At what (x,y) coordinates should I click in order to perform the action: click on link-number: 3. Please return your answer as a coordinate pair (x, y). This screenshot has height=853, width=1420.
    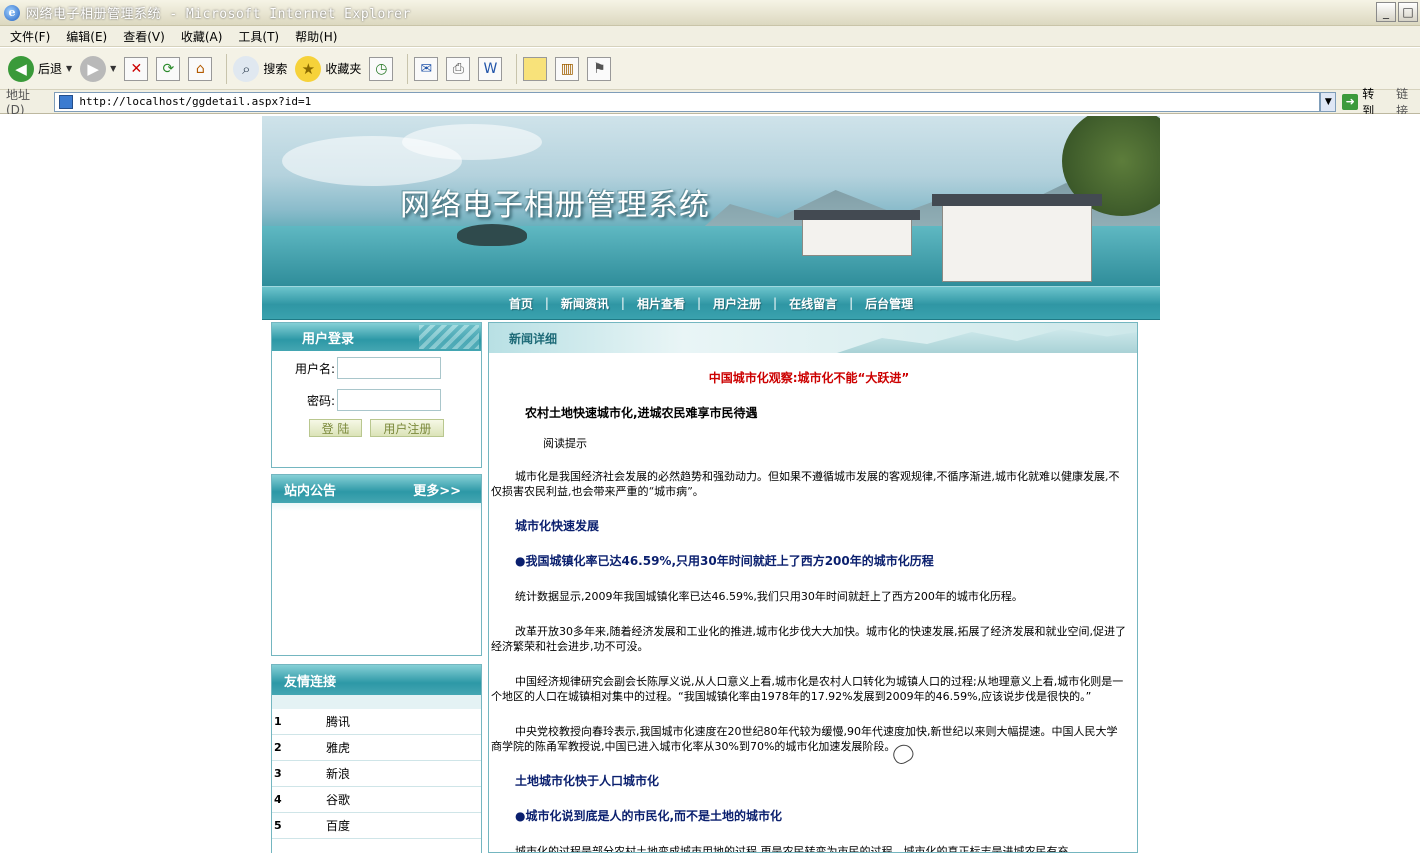
    Looking at the image, I should click on (278, 773).